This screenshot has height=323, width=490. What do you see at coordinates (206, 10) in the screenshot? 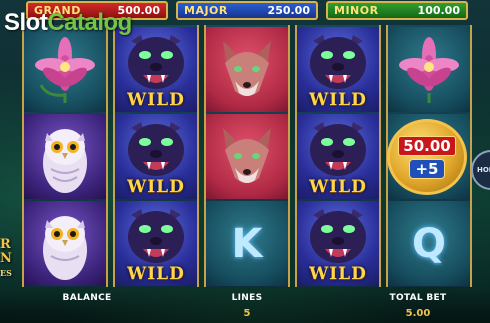
I see `jackpot-major-label: MAJOR` at bounding box center [206, 10].